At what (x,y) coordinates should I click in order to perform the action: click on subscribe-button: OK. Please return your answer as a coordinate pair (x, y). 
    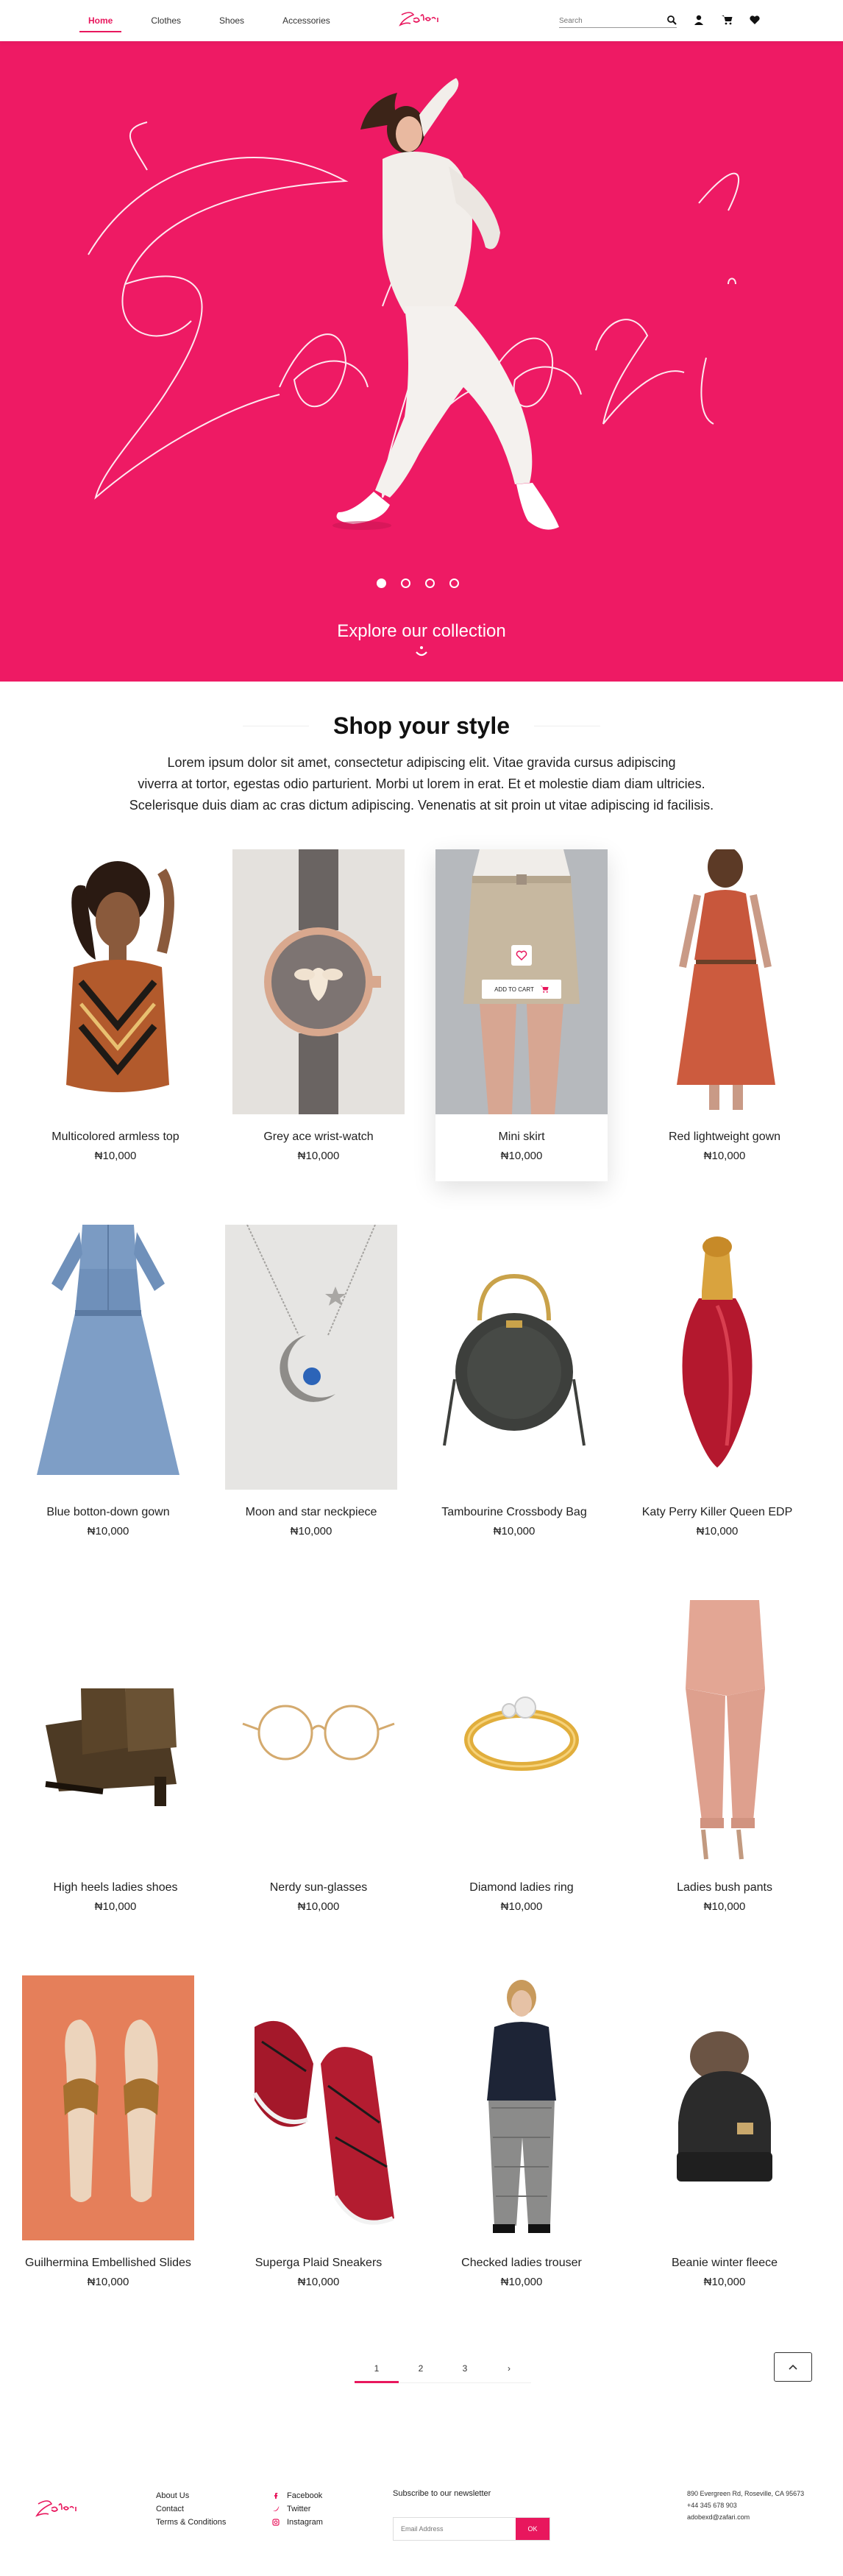
    Looking at the image, I should click on (532, 2529).